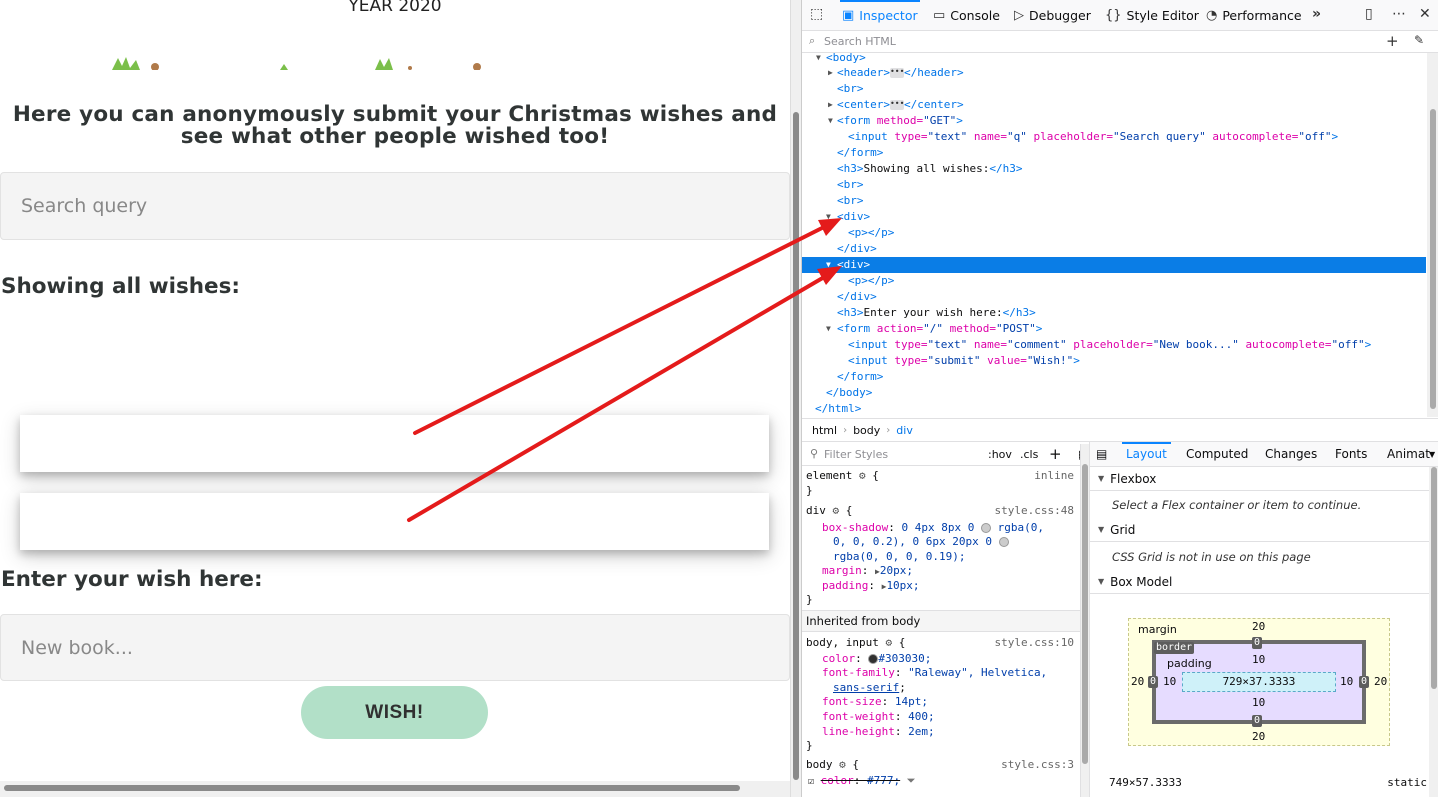  Describe the element at coordinates (862, 782) in the screenshot. I see `declaration-overridden: ☑ color: #777; ⏷` at that location.